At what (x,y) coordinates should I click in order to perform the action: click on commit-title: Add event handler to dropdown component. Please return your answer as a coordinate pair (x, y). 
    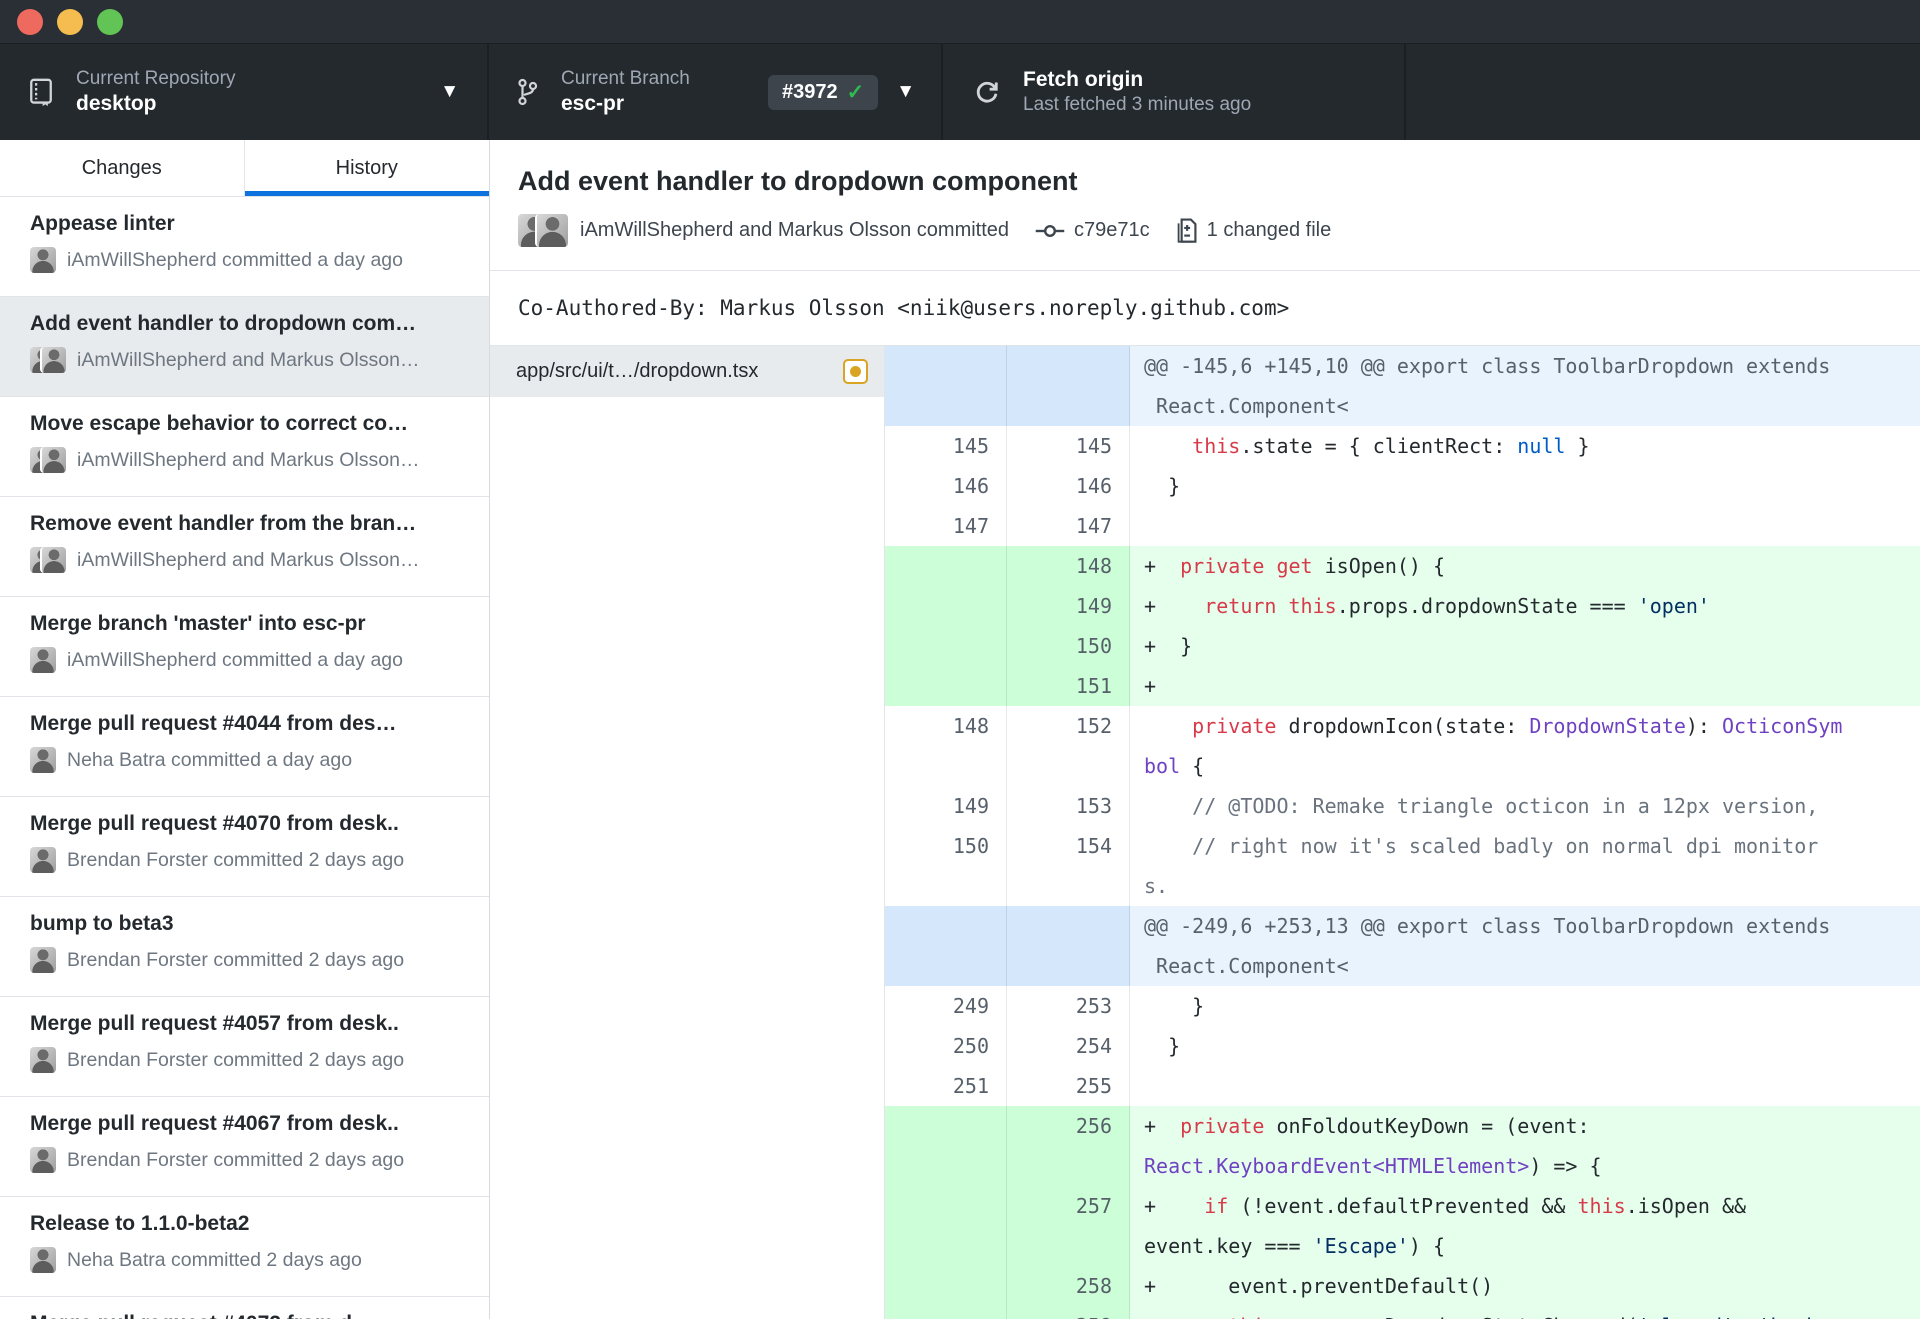
    Looking at the image, I should click on (798, 181).